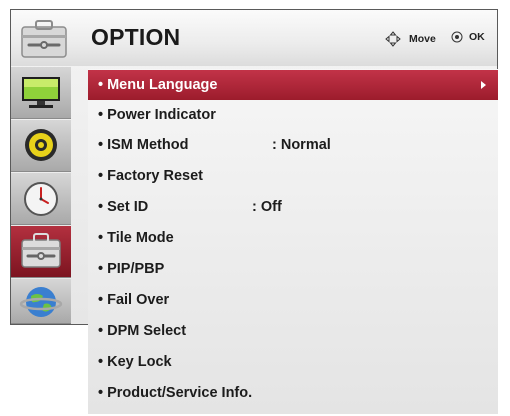 The image size is (510, 416). I want to click on menu-item-label: • Fail Over, so click(134, 300).